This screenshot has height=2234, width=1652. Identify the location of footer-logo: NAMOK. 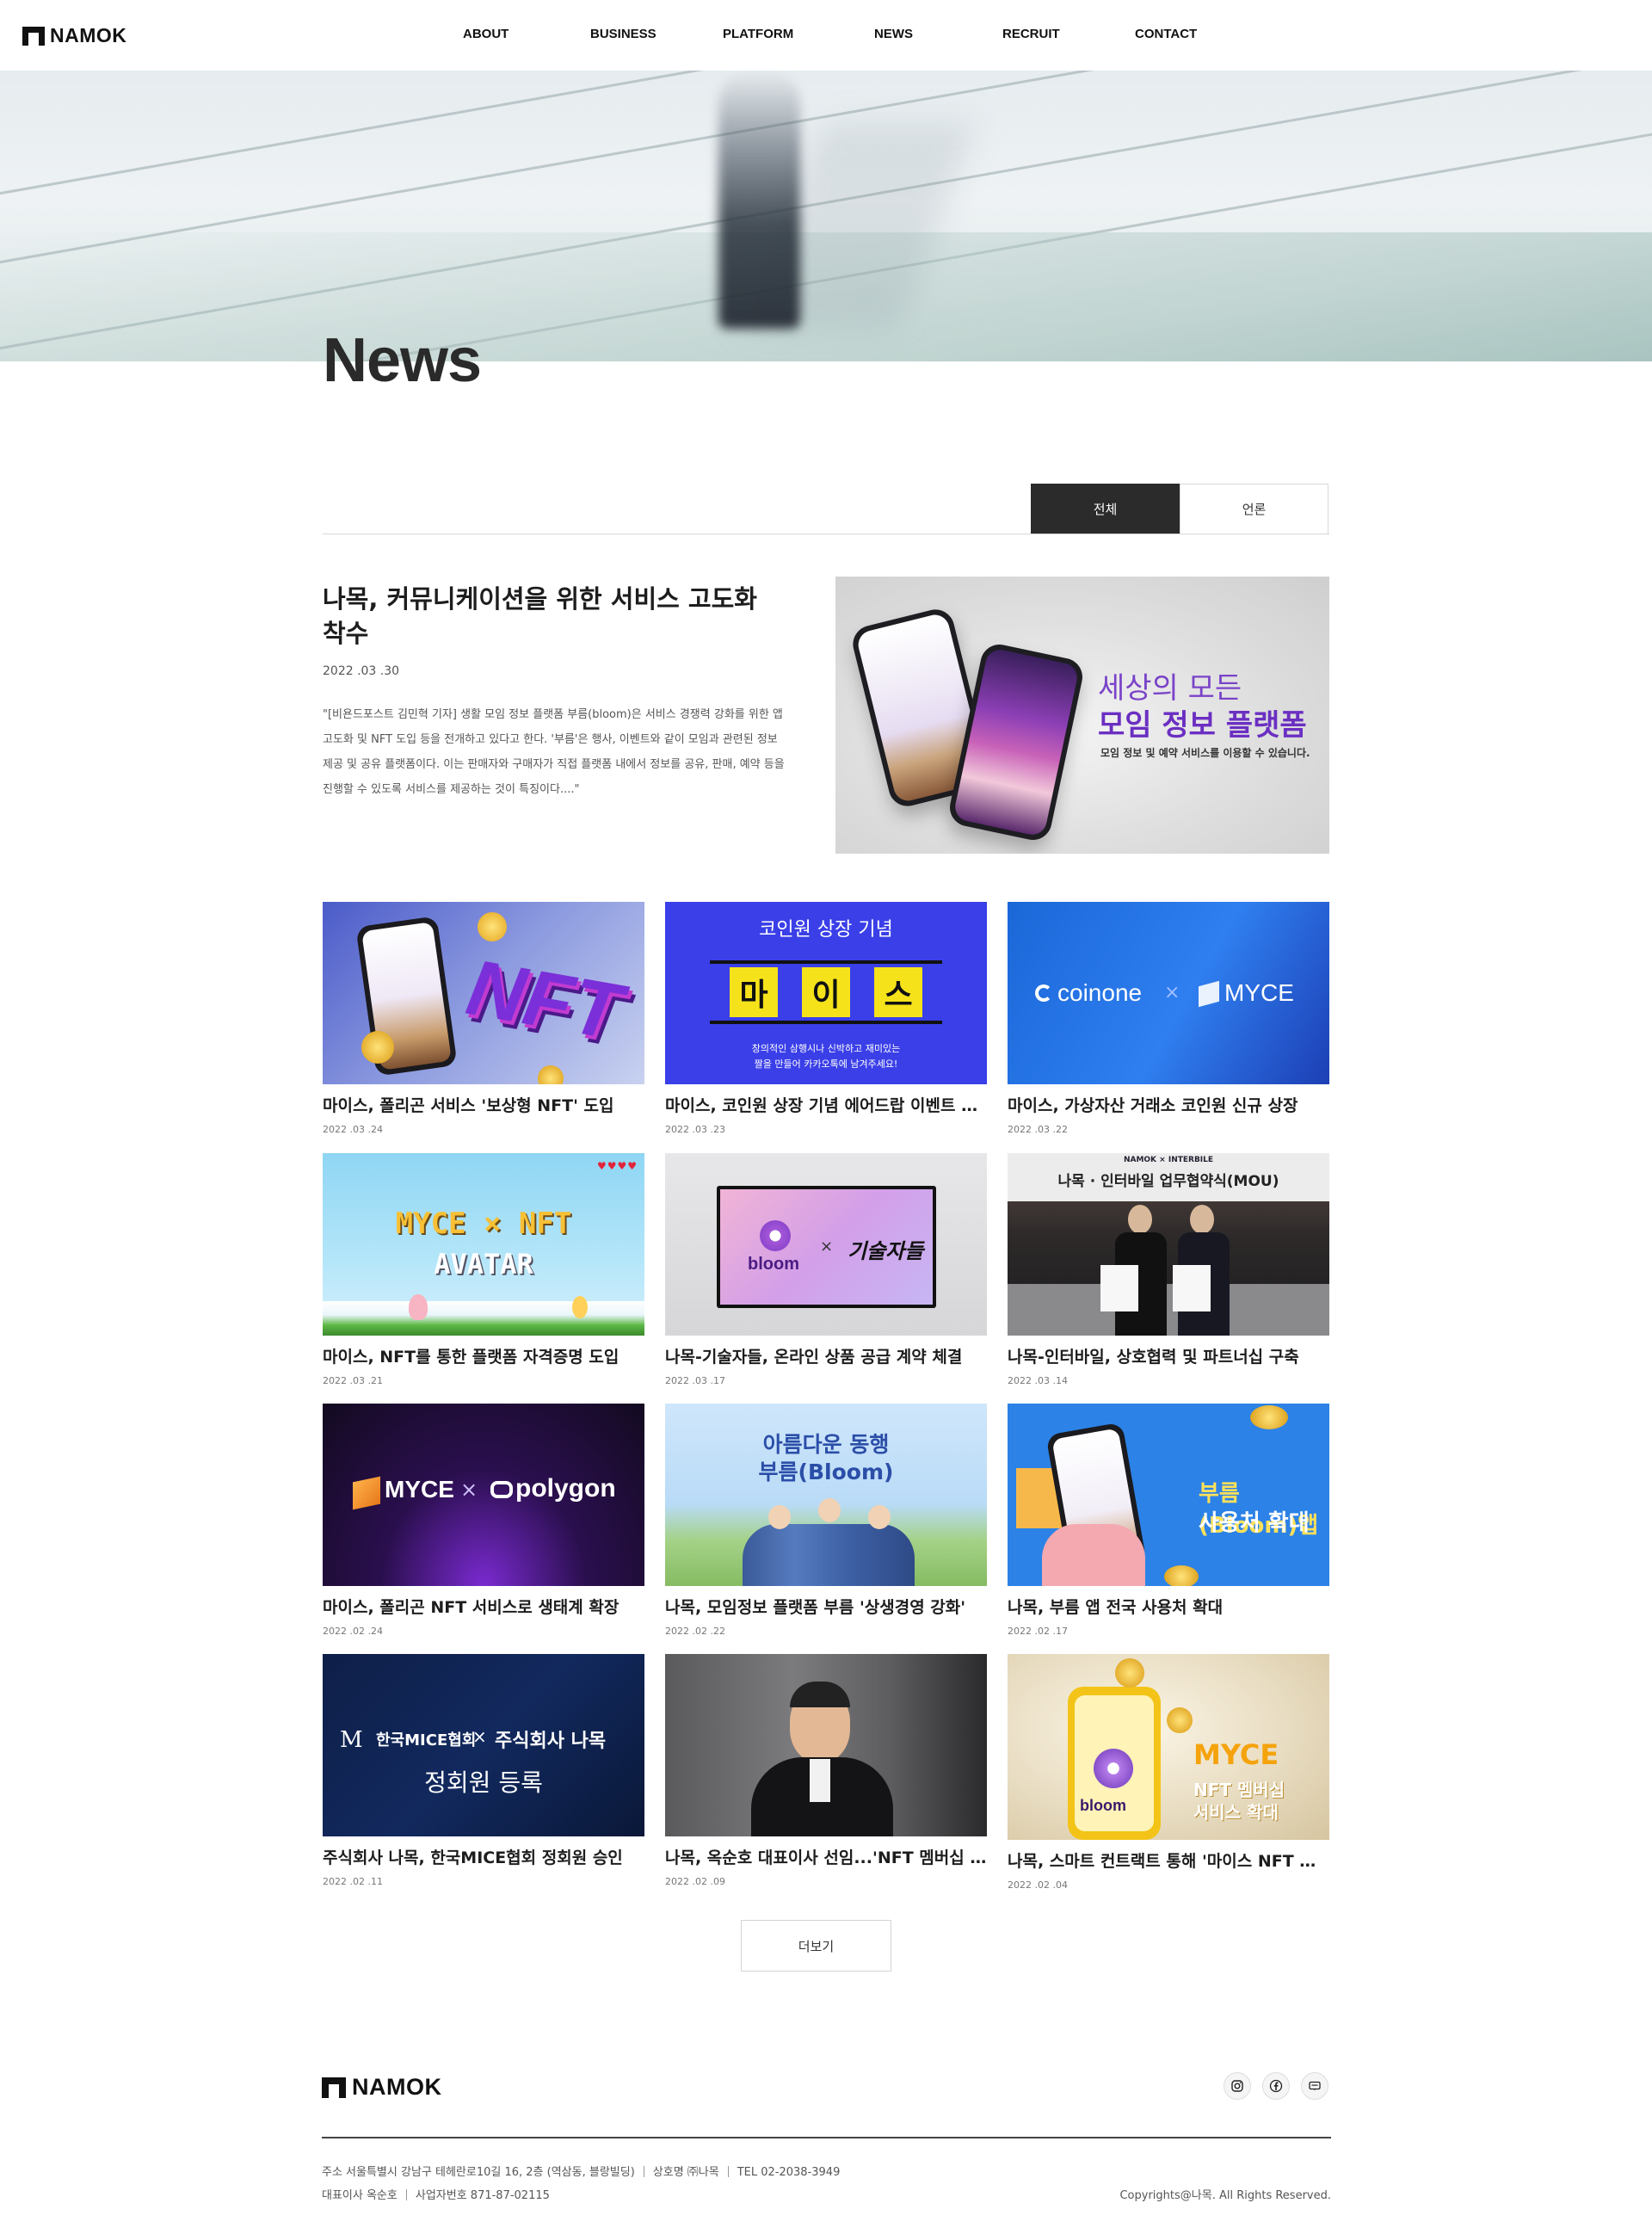
(382, 2087).